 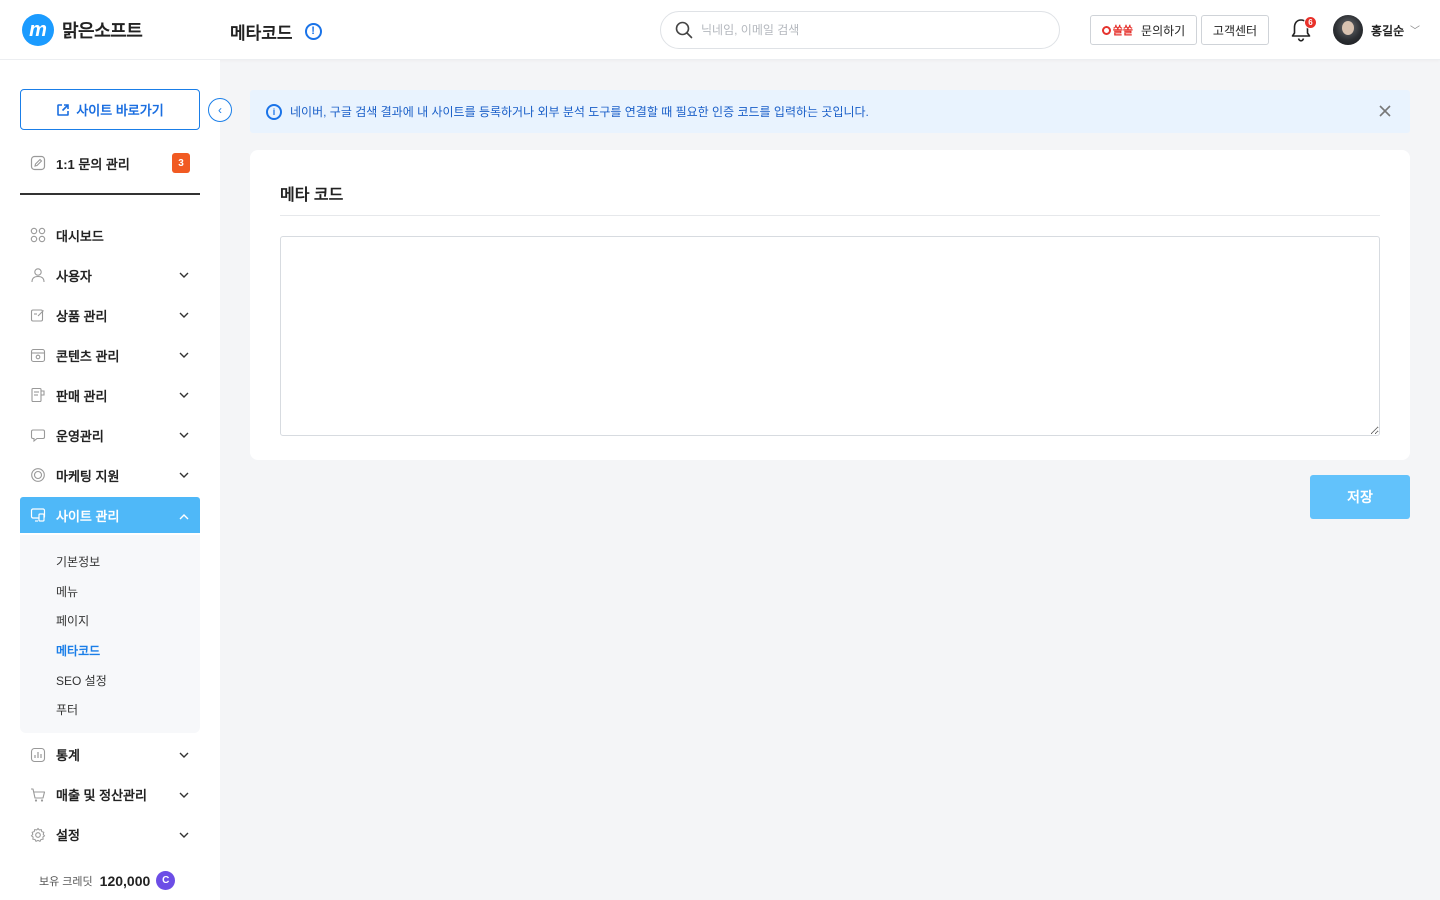 I want to click on sidebar-item-label: 상품 관리, so click(x=82, y=316).